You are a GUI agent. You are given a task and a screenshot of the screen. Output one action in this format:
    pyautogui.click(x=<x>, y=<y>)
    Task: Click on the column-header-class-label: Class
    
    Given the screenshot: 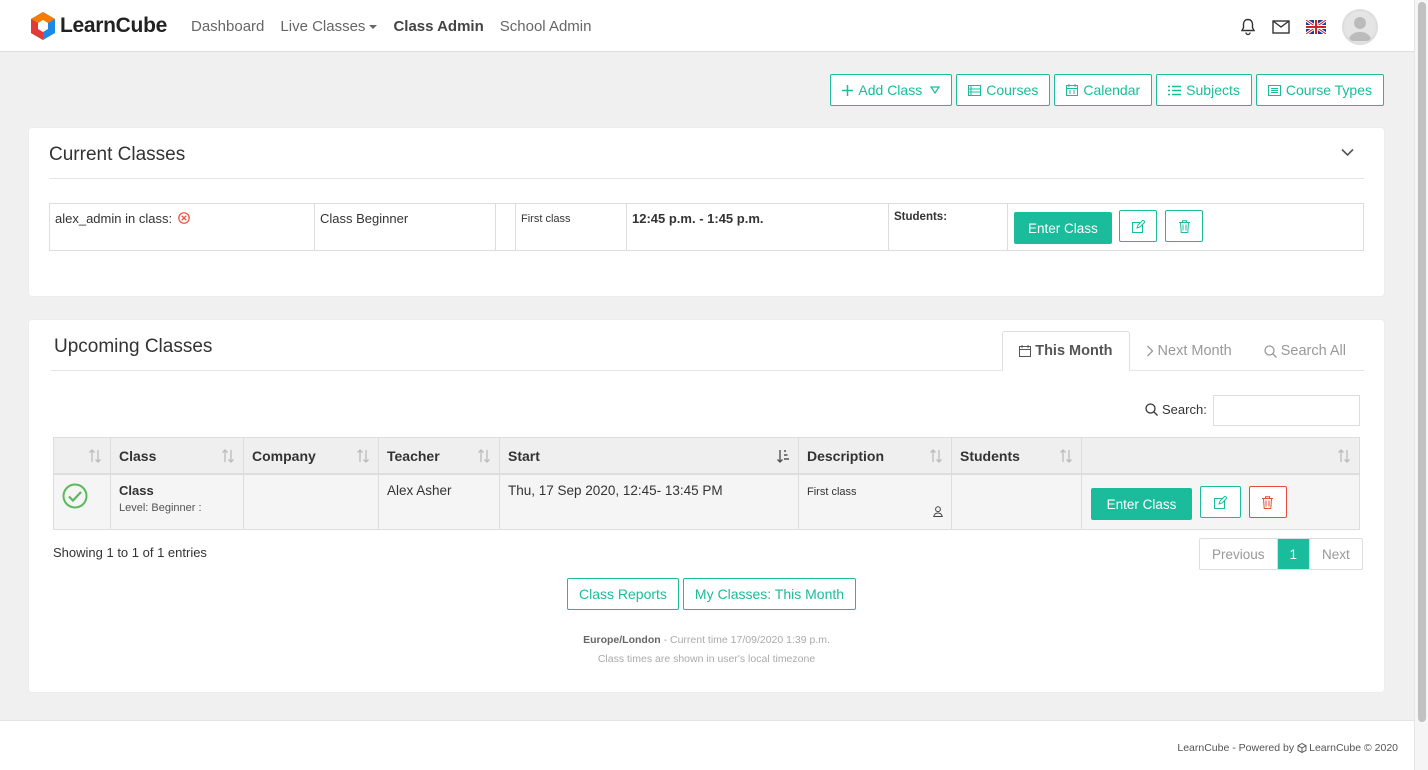 What is the action you would take?
    pyautogui.click(x=138, y=455)
    